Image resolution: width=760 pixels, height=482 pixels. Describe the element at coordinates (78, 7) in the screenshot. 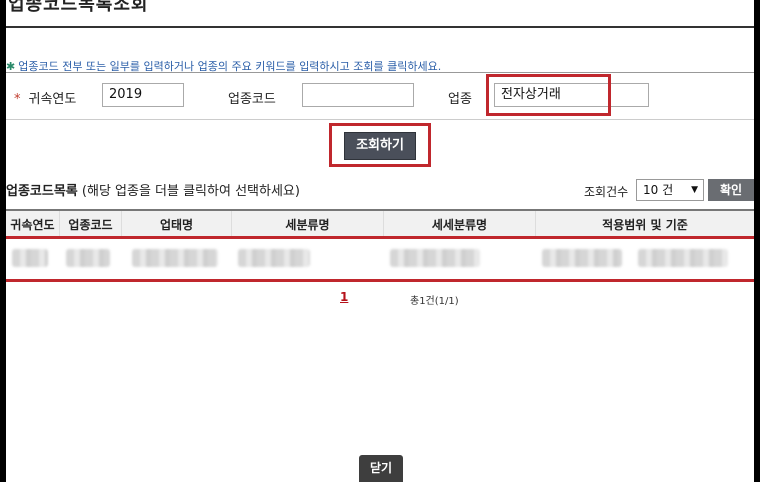

I see `page-title: 업종코드목록조회` at that location.